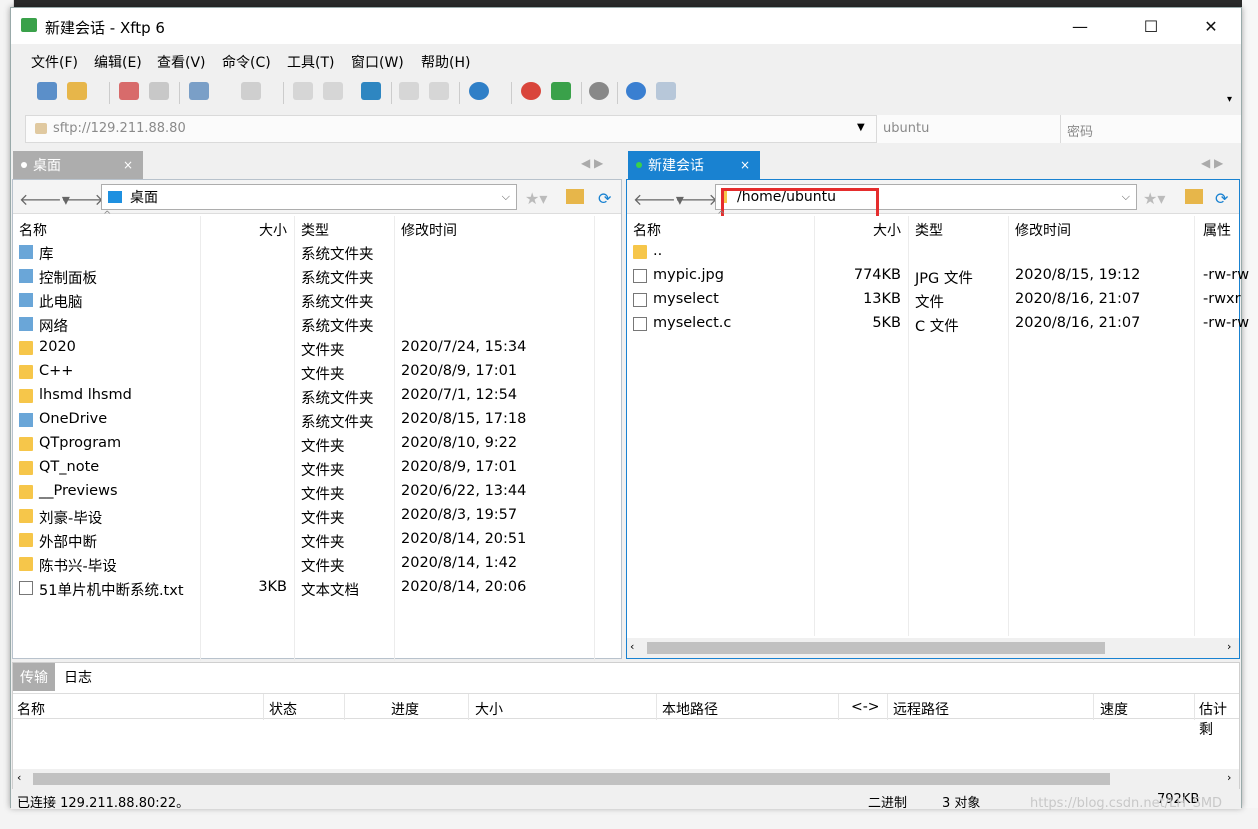  What do you see at coordinates (409, 91) in the screenshot?
I see `copy-icon` at bounding box center [409, 91].